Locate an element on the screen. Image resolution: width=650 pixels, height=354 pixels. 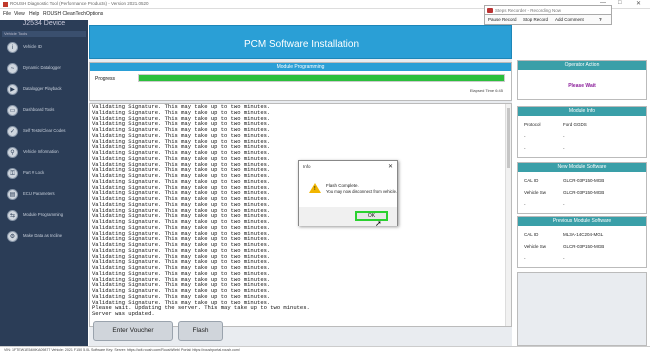
scrollbar-thumb is located at coordinates (508, 138).